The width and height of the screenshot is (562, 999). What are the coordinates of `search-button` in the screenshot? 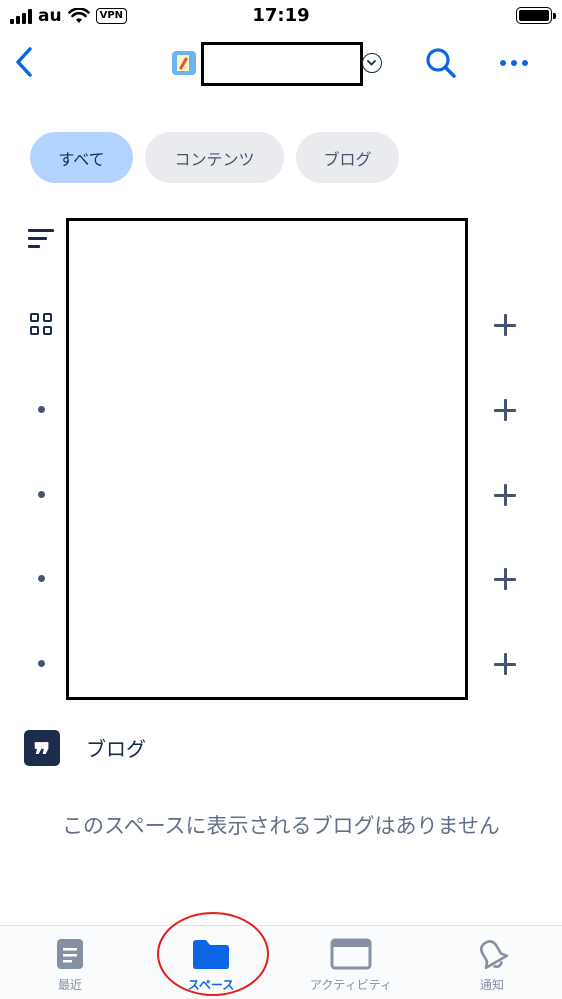 It's located at (441, 63).